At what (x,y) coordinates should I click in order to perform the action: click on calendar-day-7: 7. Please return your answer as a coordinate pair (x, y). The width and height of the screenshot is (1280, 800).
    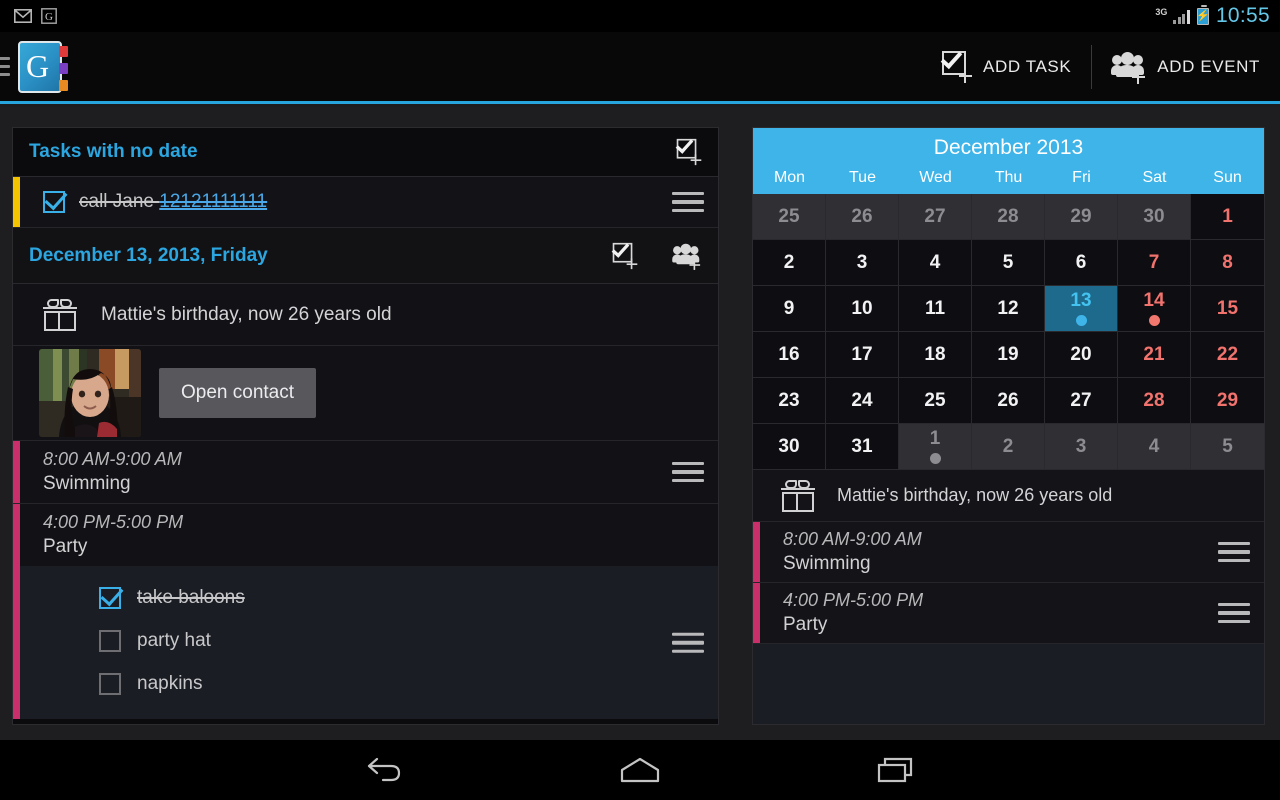
    Looking at the image, I should click on (1154, 263).